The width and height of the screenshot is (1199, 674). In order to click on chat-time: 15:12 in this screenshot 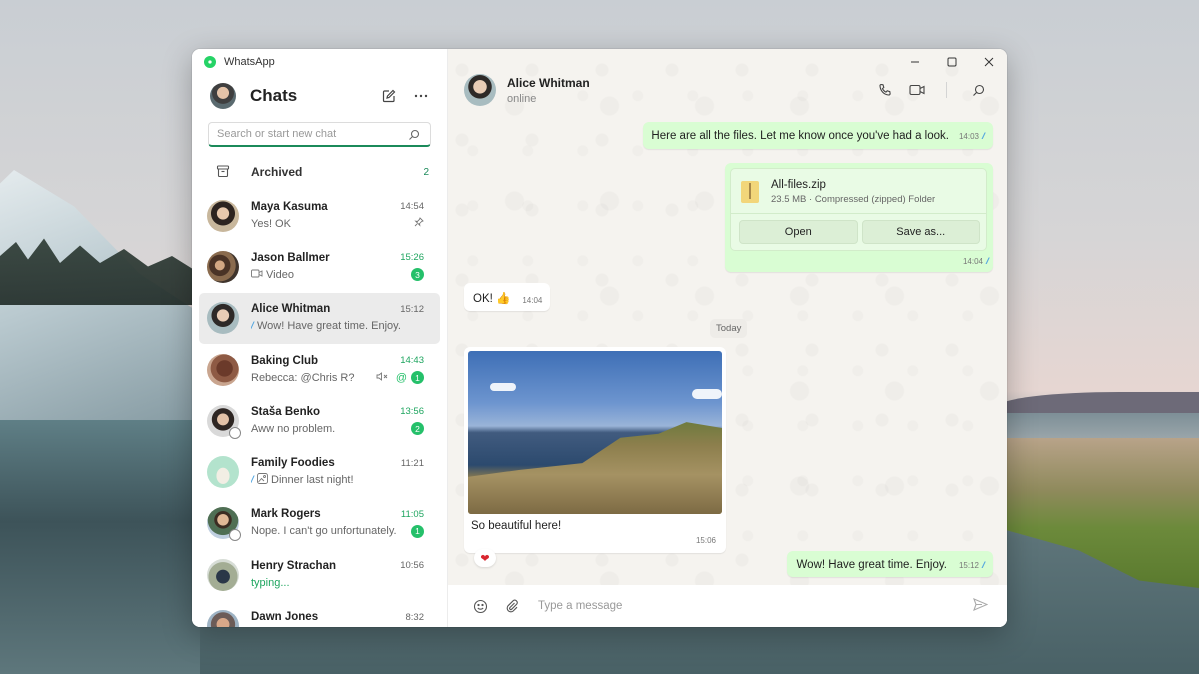, I will do `click(412, 309)`.